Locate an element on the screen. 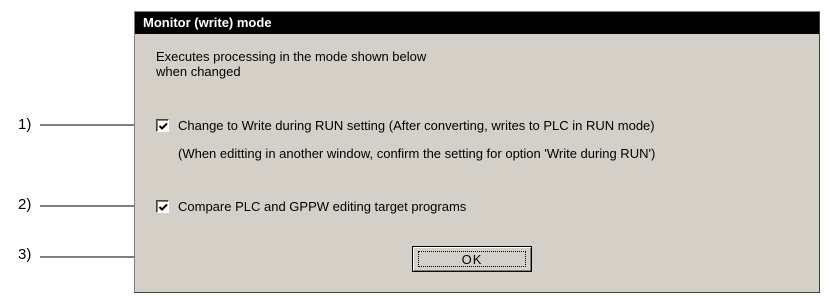  description-line-2: when changed is located at coordinates (198, 71).